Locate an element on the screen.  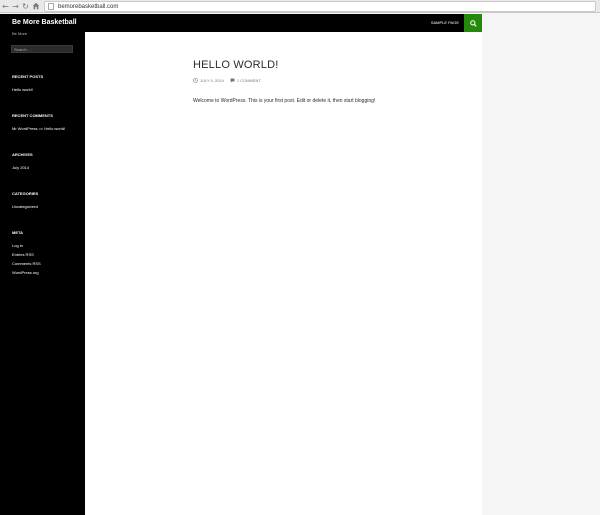
post-comments-text: 1 COMMENT is located at coordinates (248, 80).